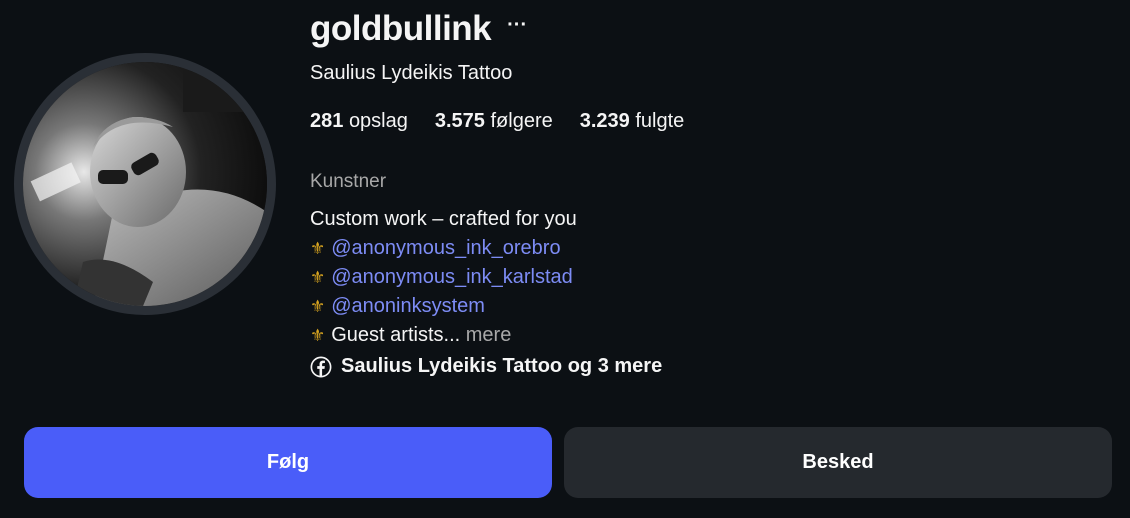  Describe the element at coordinates (327, 121) in the screenshot. I see `stat-posts-count: 281` at that location.